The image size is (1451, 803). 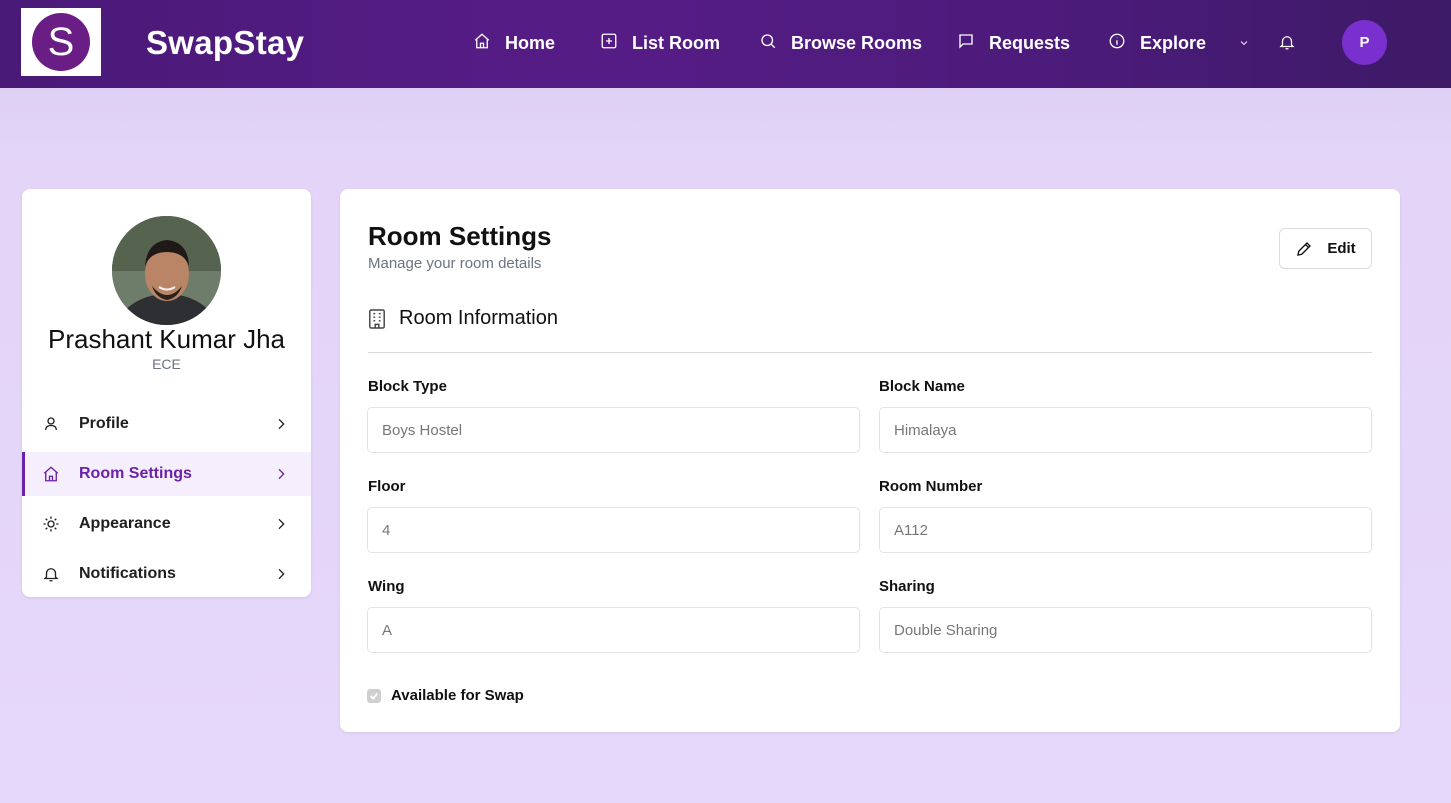 I want to click on pencil-icon, so click(x=1304, y=248).